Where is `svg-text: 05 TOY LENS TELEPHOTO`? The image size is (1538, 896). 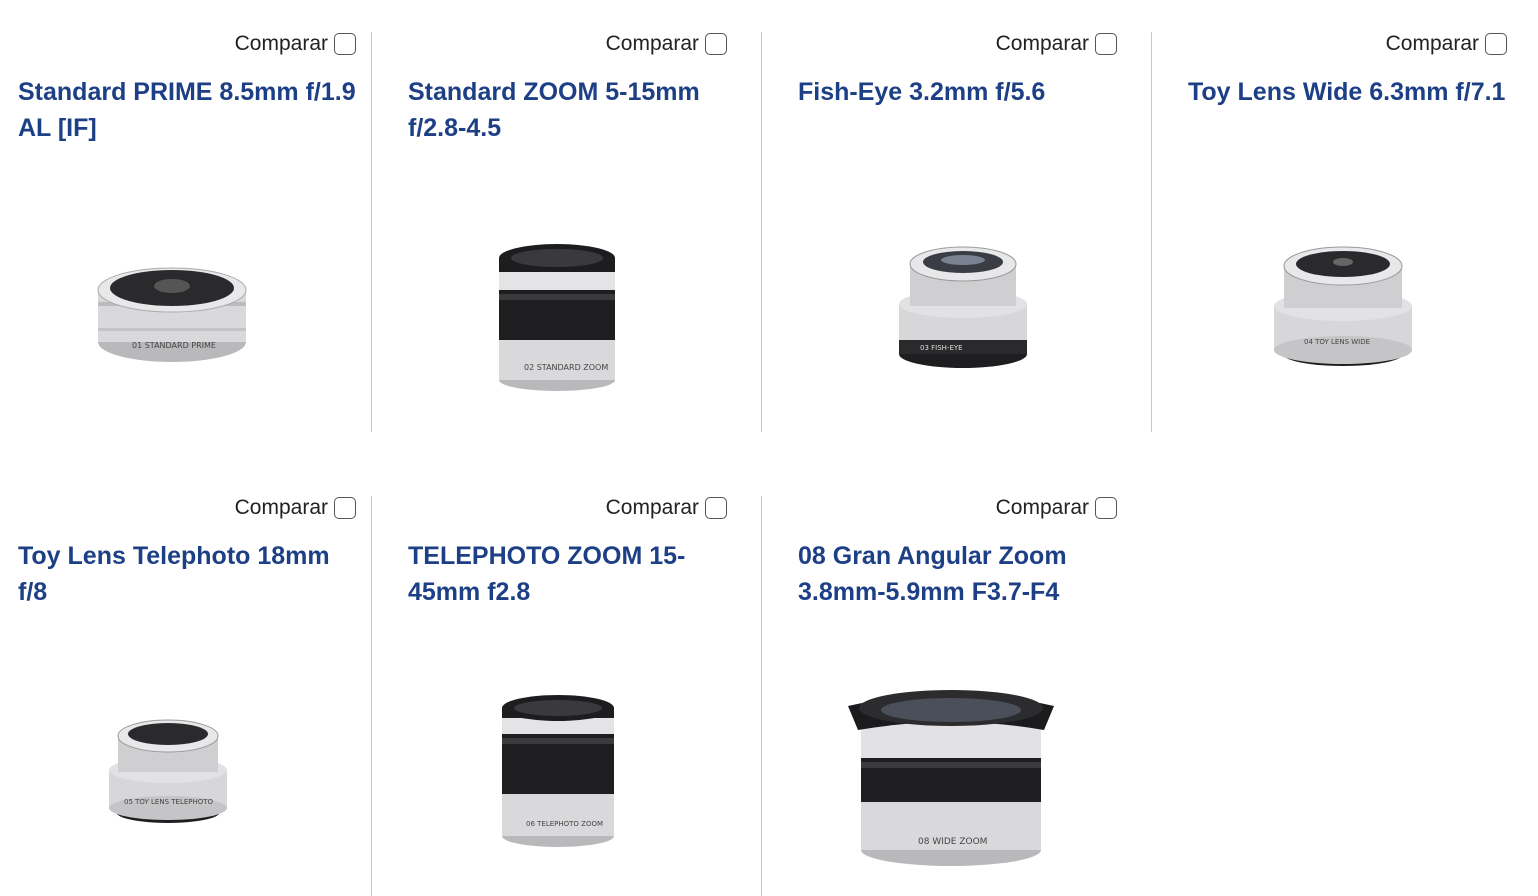 svg-text: 05 TOY LENS TELEPHOTO is located at coordinates (169, 802).